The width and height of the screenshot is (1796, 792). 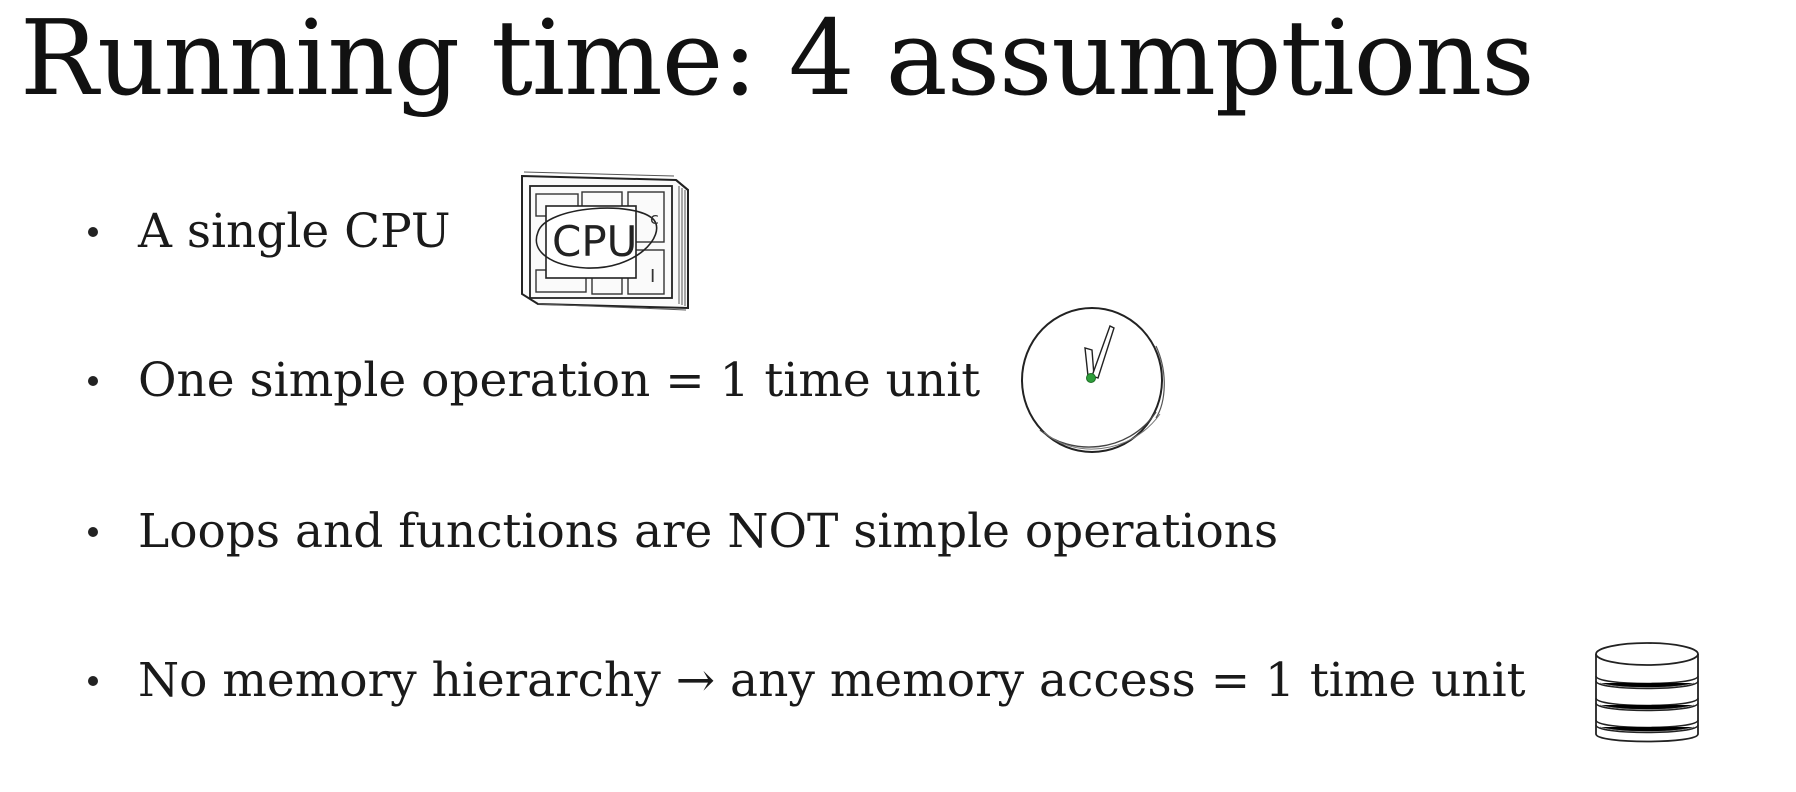 What do you see at coordinates (294, 231) in the screenshot?
I see `bullet-text: A single CPU` at bounding box center [294, 231].